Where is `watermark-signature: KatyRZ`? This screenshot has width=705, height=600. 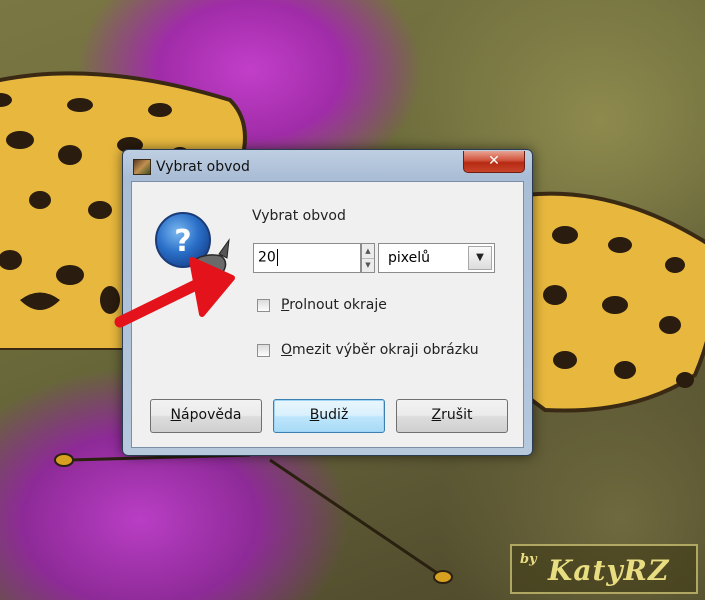
watermark-signature: KatyRZ is located at coordinates (609, 570).